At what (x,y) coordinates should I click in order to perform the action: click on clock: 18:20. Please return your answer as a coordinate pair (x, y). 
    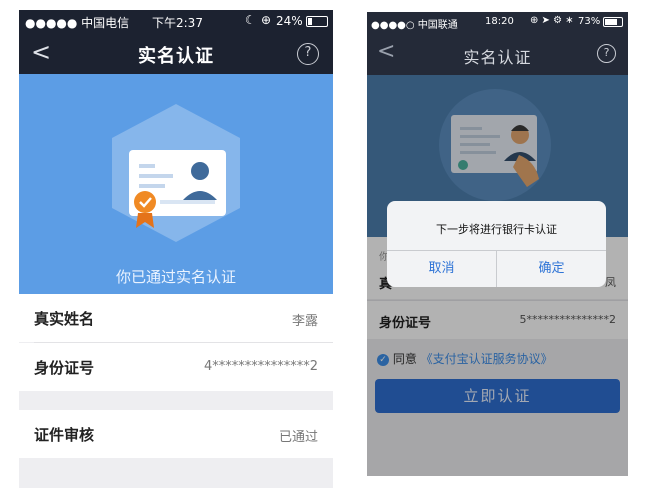
    Looking at the image, I should click on (499, 21).